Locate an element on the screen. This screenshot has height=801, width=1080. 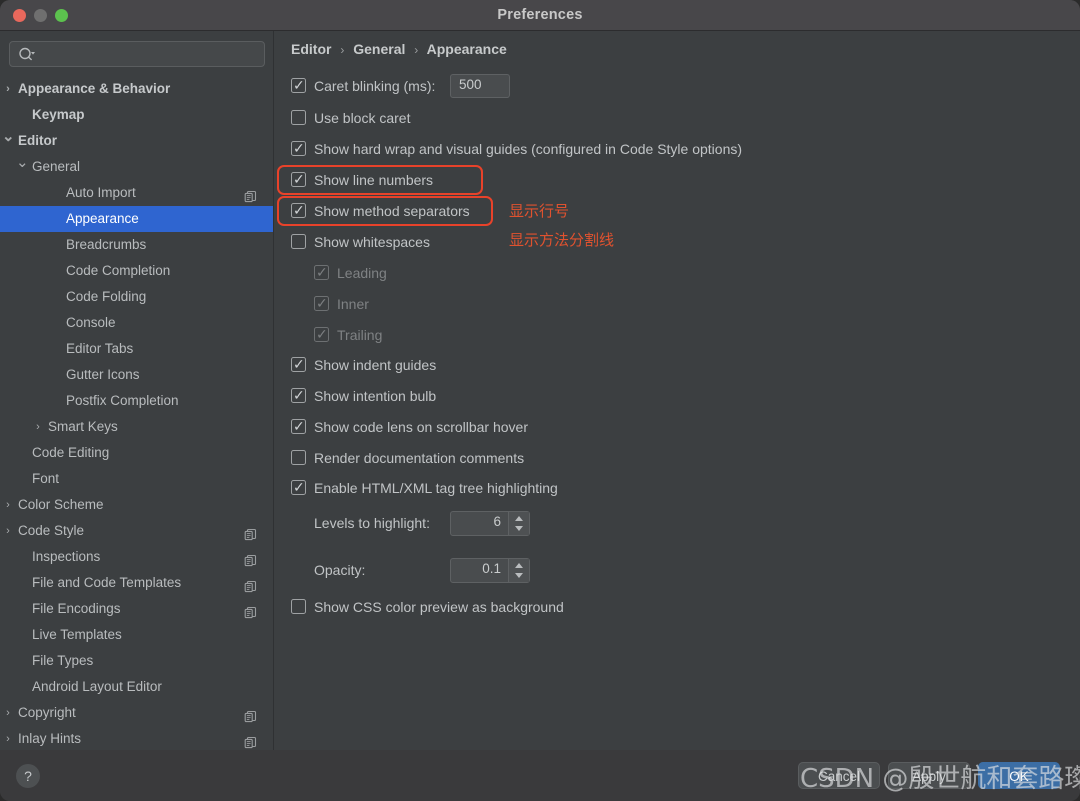
sidebar-item-appearance: Appearance is located at coordinates (136, 219).